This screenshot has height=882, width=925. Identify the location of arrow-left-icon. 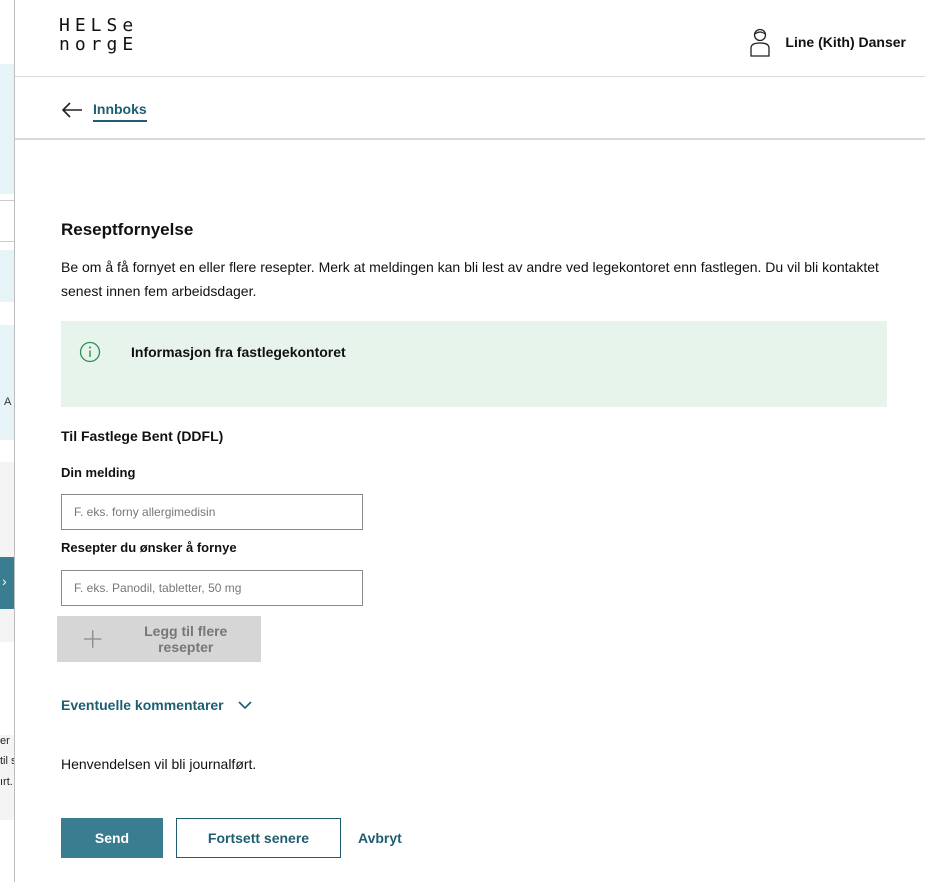
(72, 110).